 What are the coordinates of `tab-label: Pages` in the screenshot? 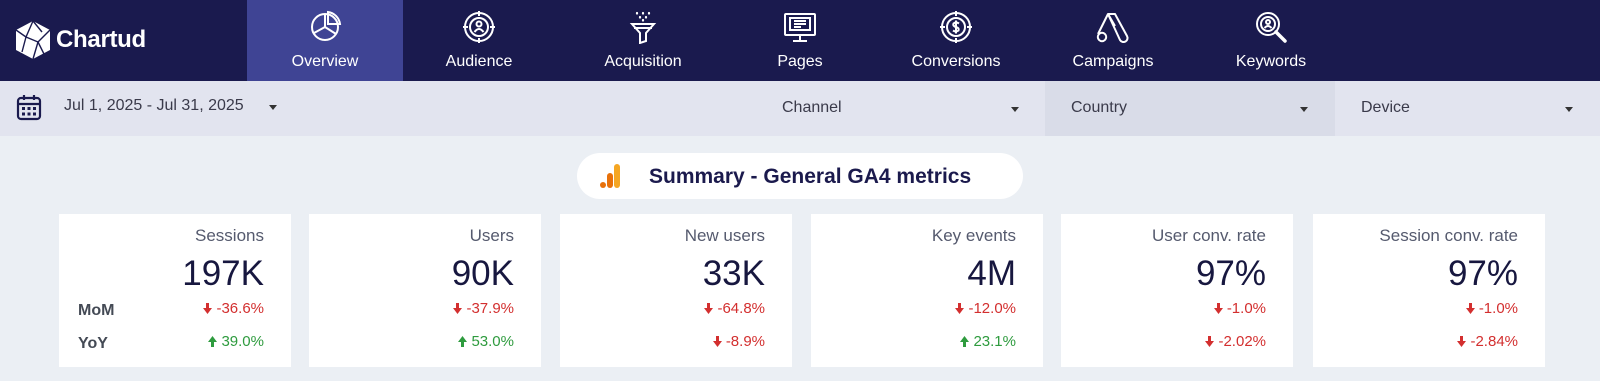 It's located at (800, 61).